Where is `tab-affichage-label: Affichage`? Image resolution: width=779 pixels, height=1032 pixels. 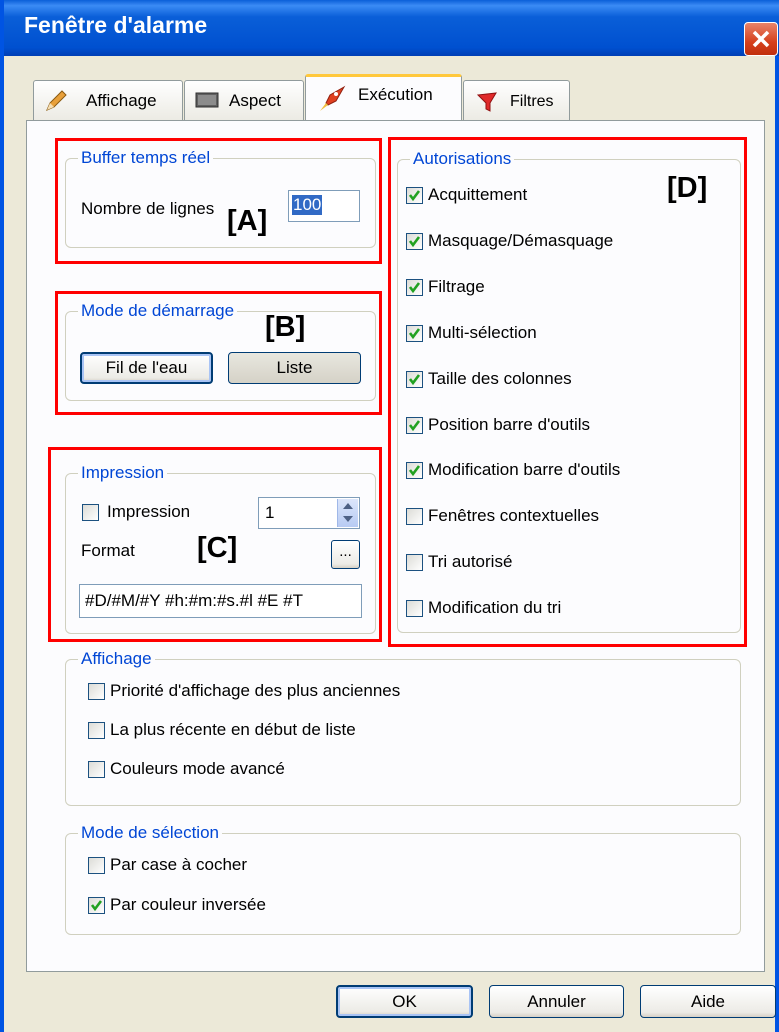
tab-affichage-label: Affichage is located at coordinates (121, 100).